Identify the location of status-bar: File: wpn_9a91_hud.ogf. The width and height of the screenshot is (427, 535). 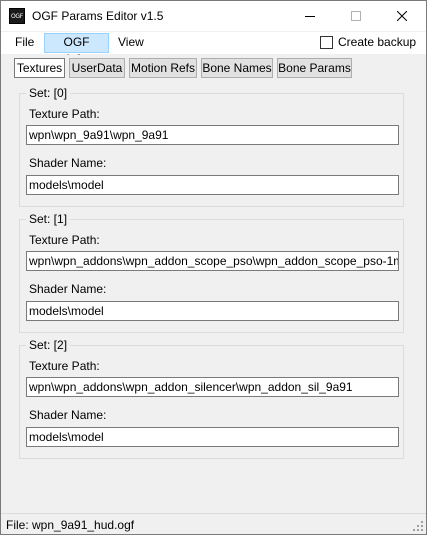
(213, 523).